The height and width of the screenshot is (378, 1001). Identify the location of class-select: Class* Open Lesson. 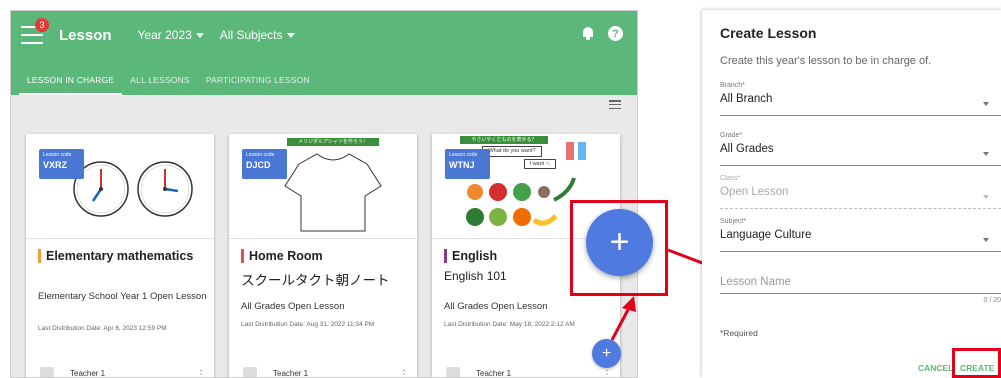
(860, 192).